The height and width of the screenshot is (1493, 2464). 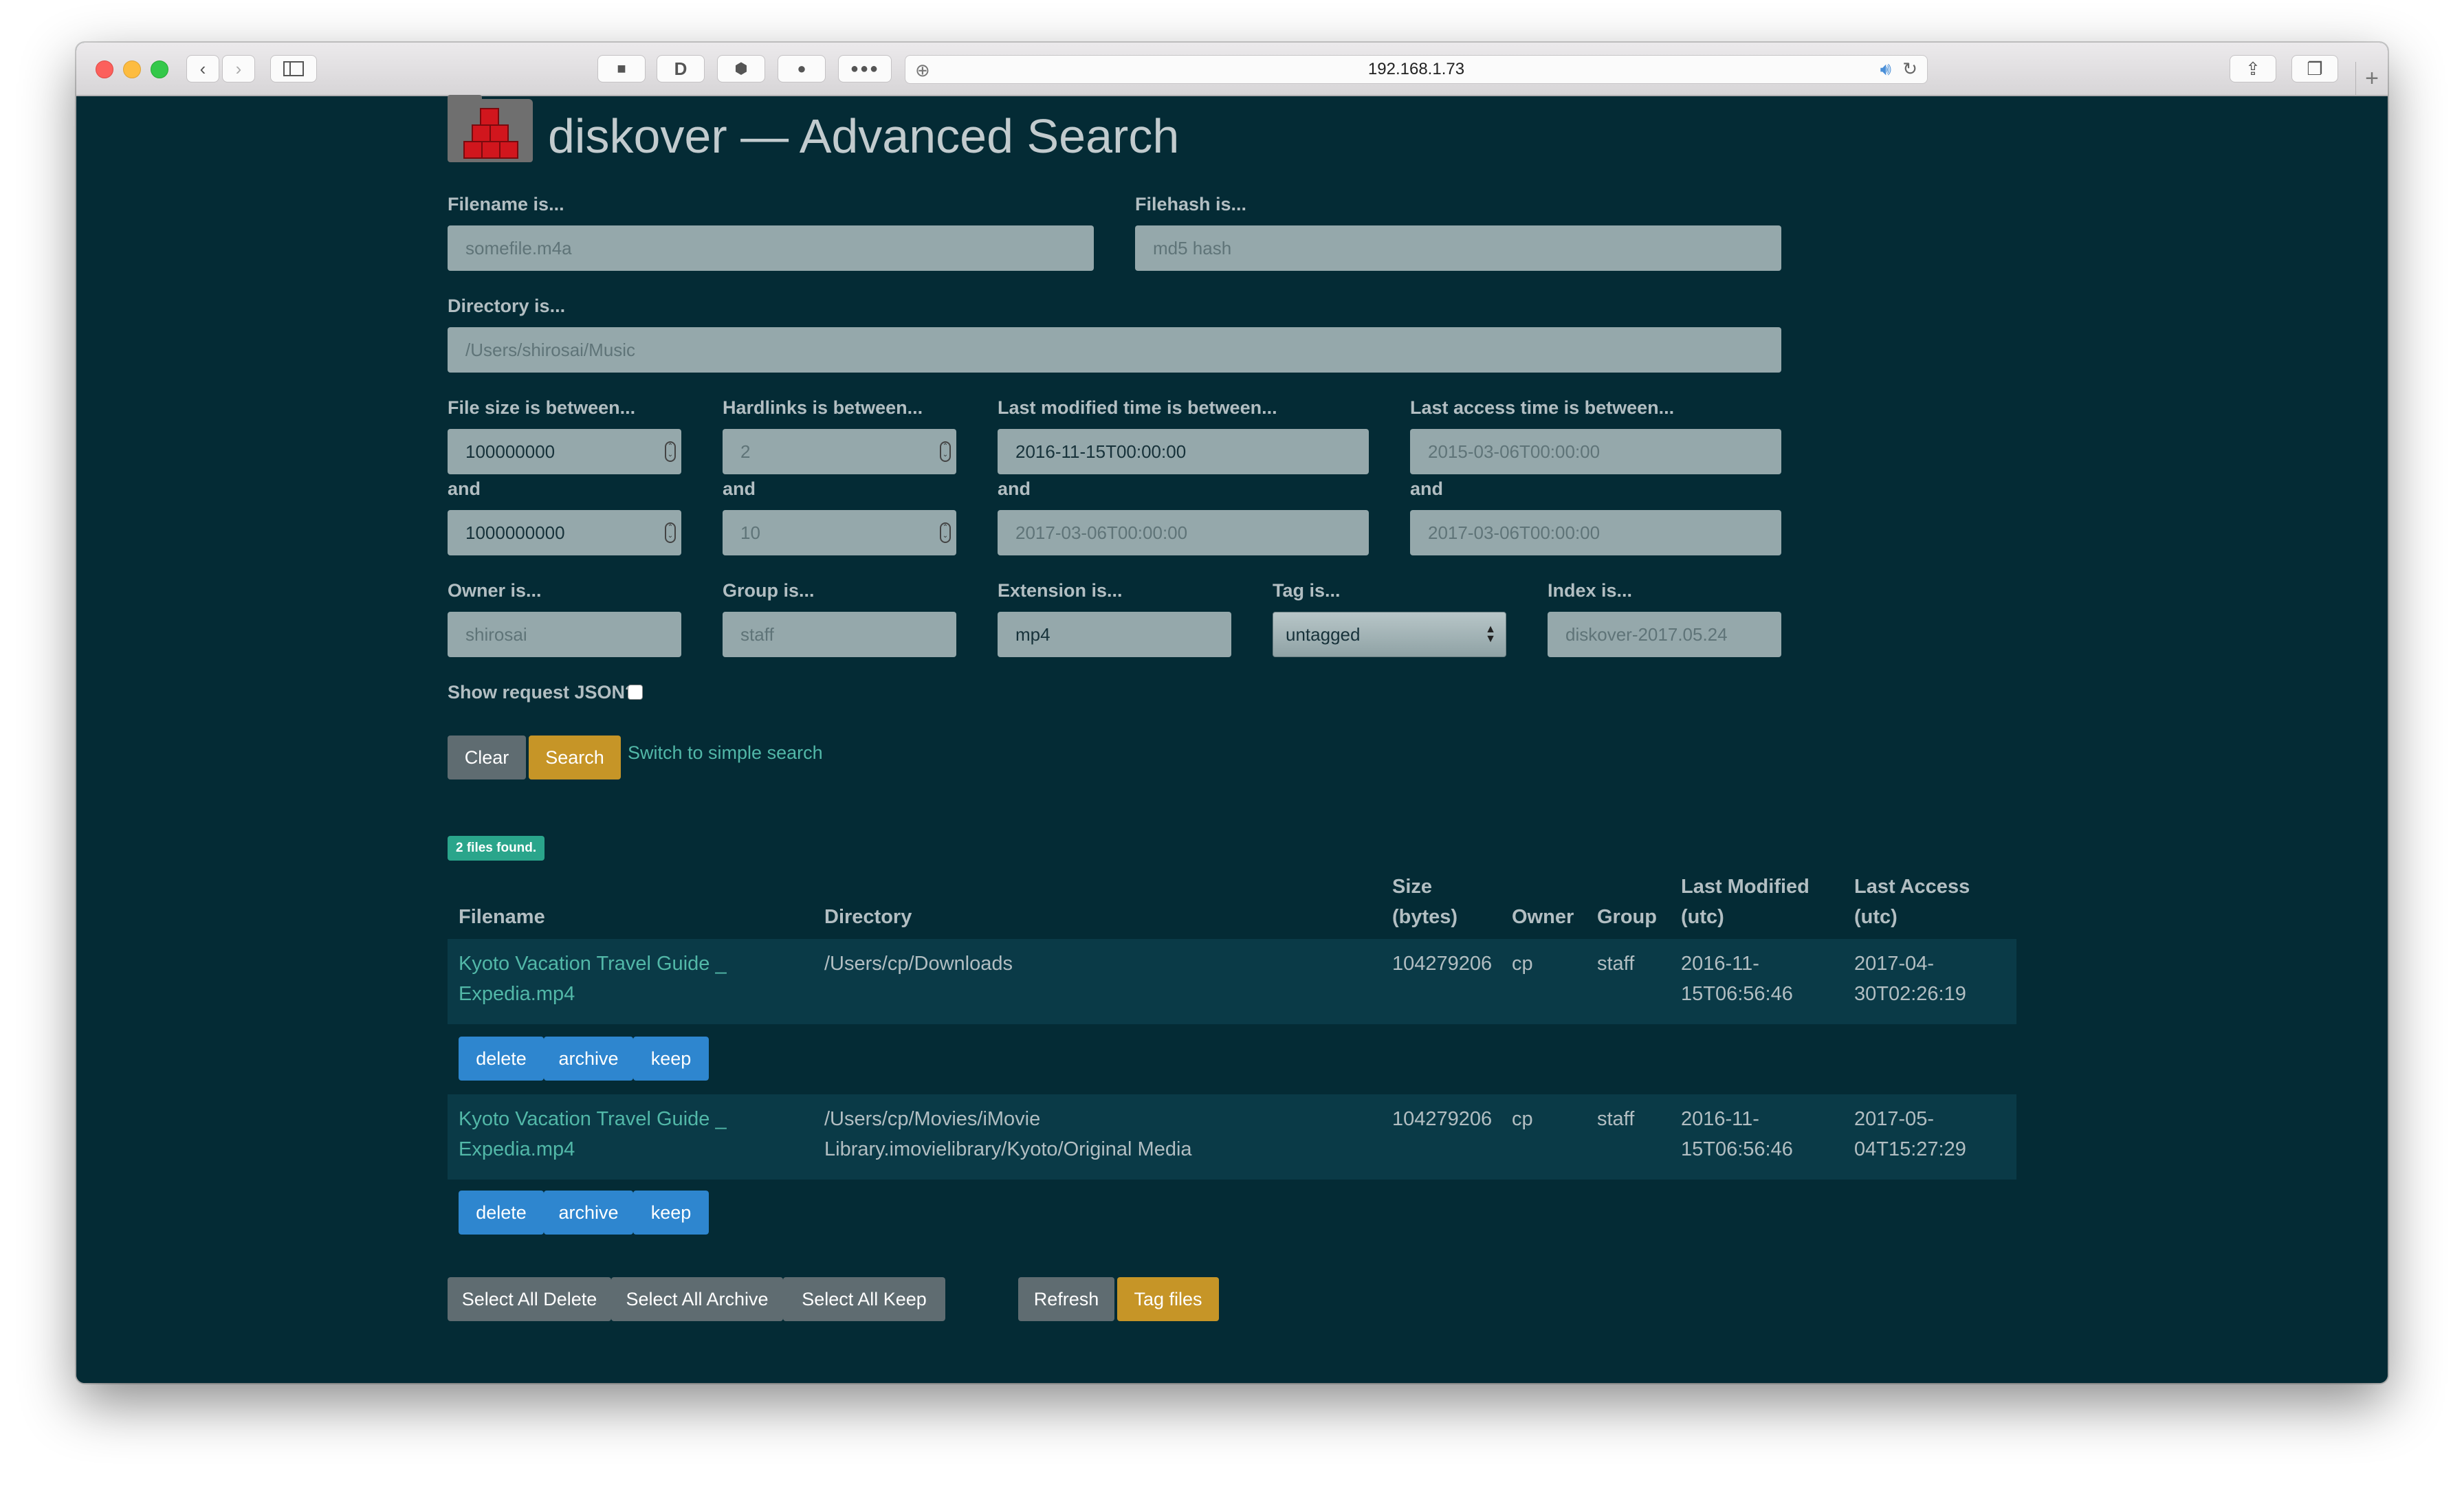 What do you see at coordinates (464, 489) in the screenshot?
I see `filesize-and-label: and` at bounding box center [464, 489].